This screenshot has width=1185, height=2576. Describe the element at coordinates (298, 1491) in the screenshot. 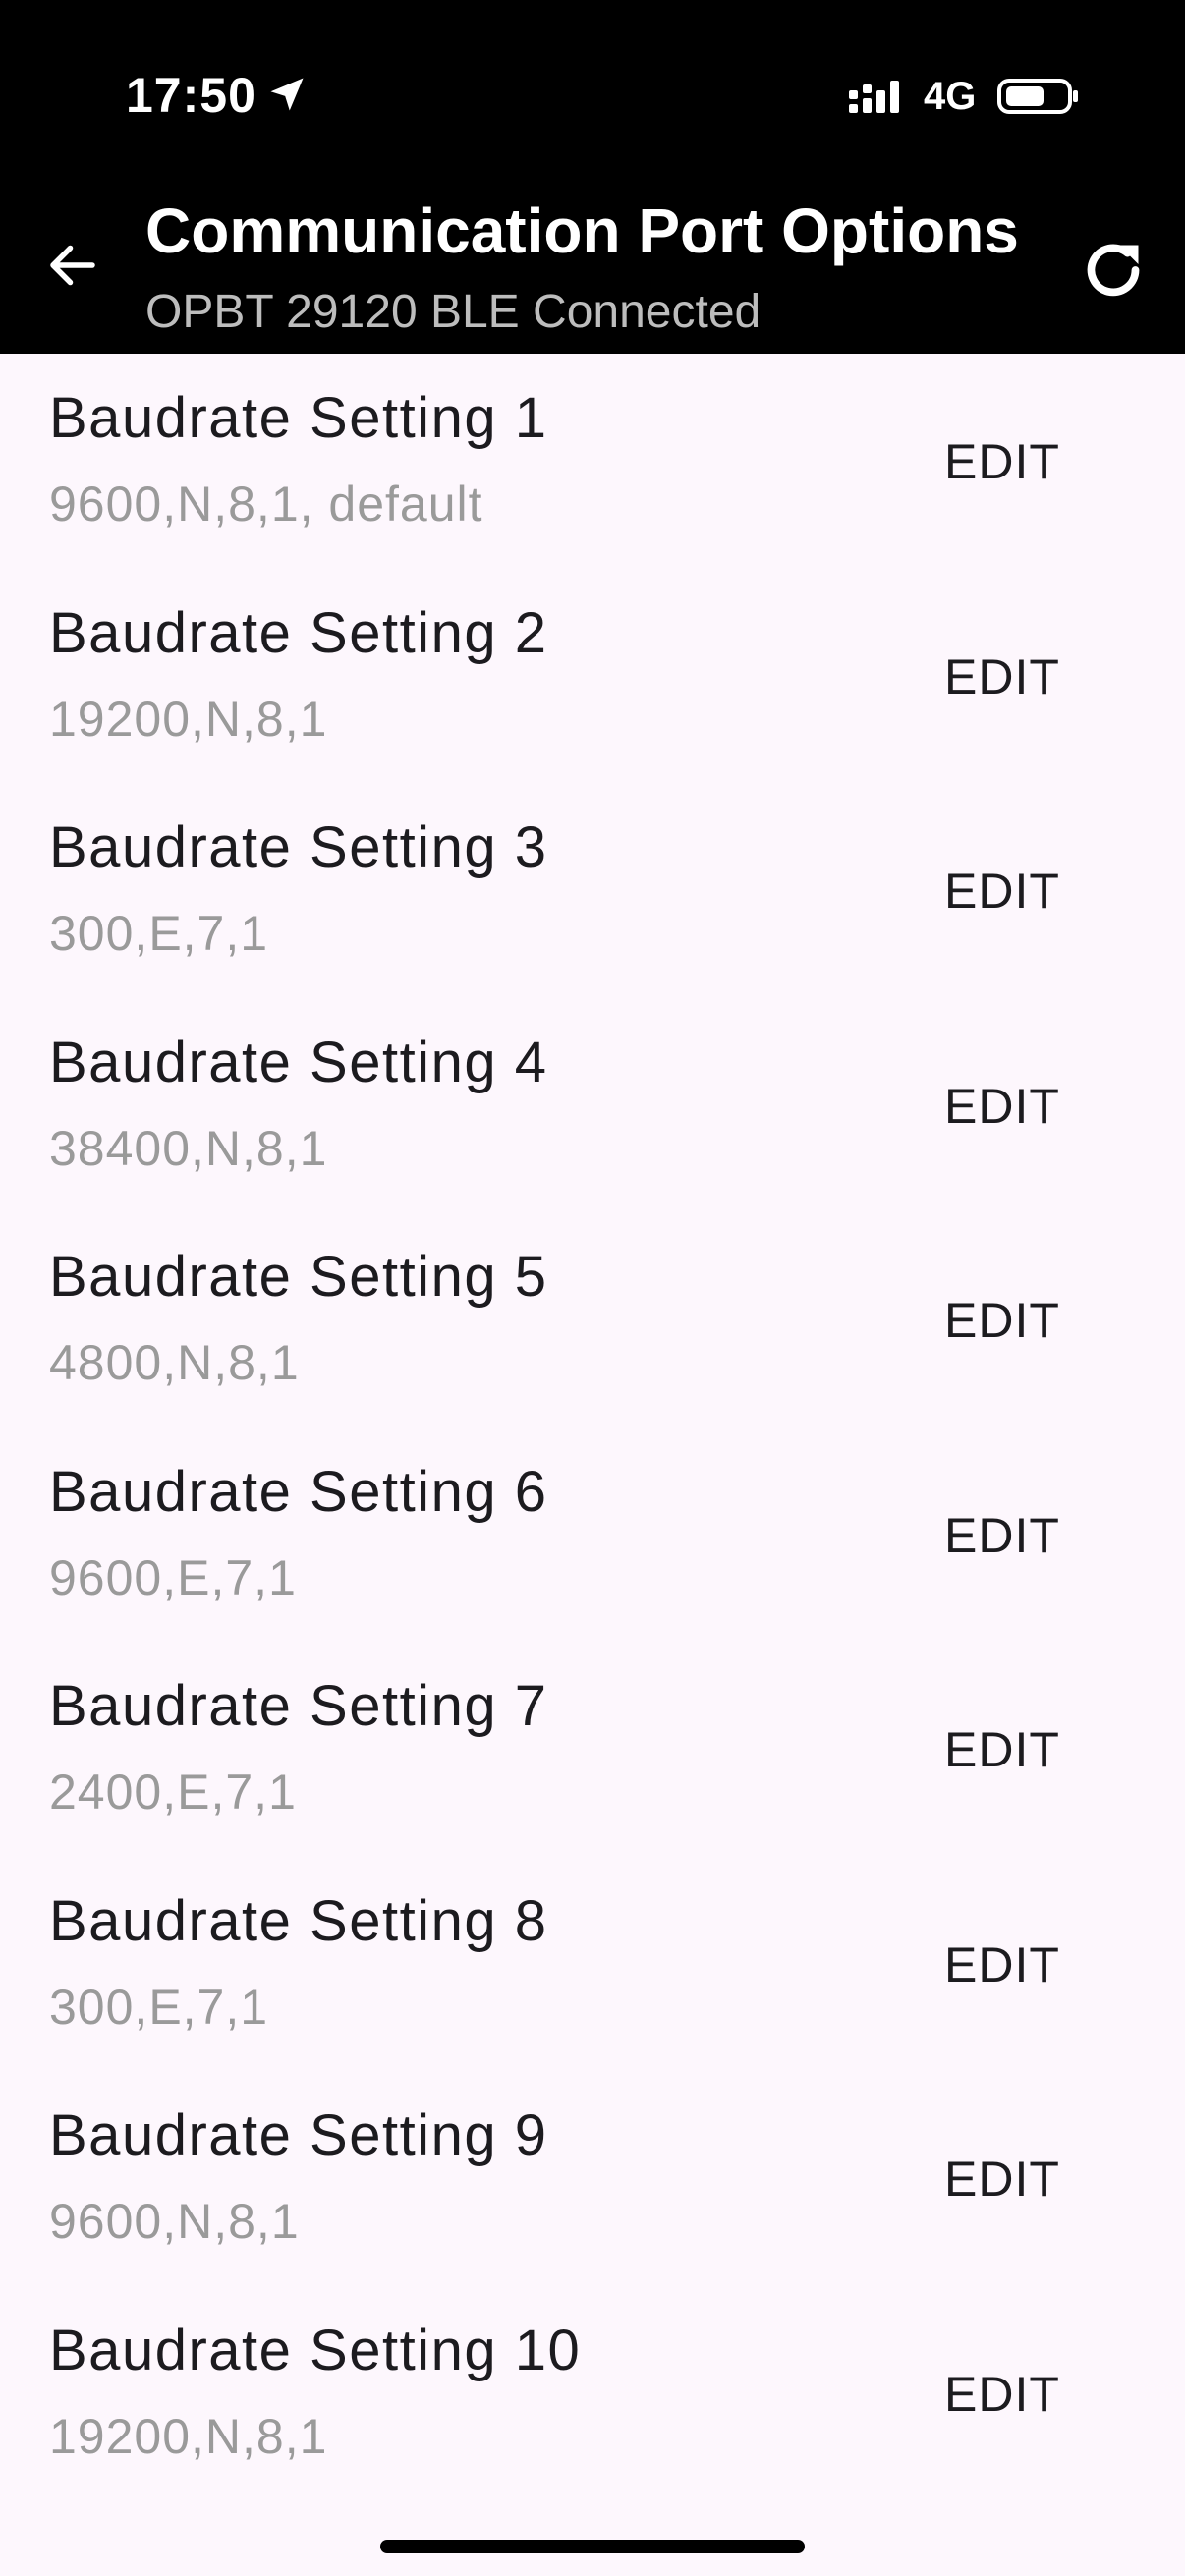

I see `setting-title: Baudrate Setting 6` at that location.